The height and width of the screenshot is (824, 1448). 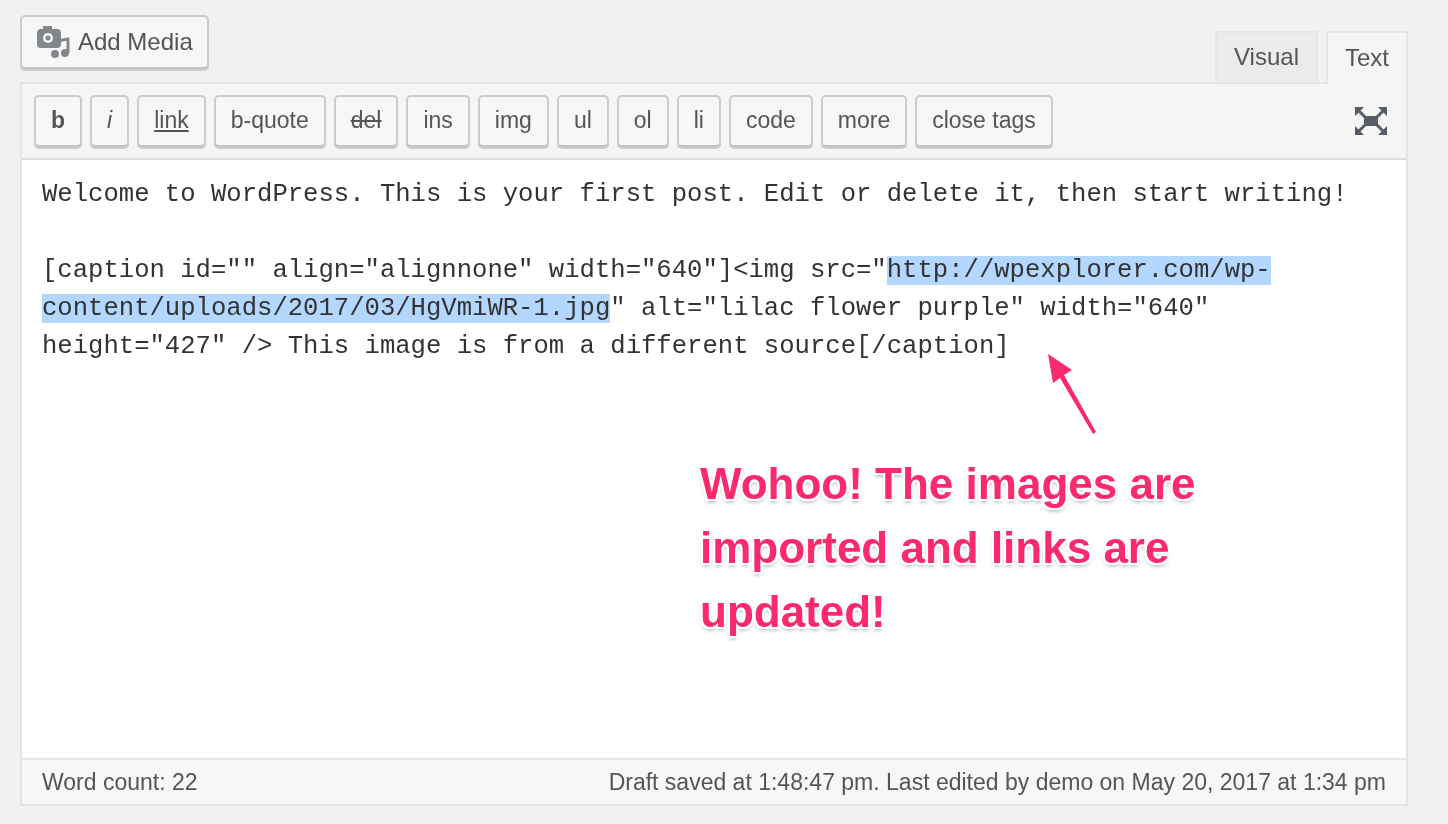 I want to click on toolbar-button: li, so click(x=698, y=120).